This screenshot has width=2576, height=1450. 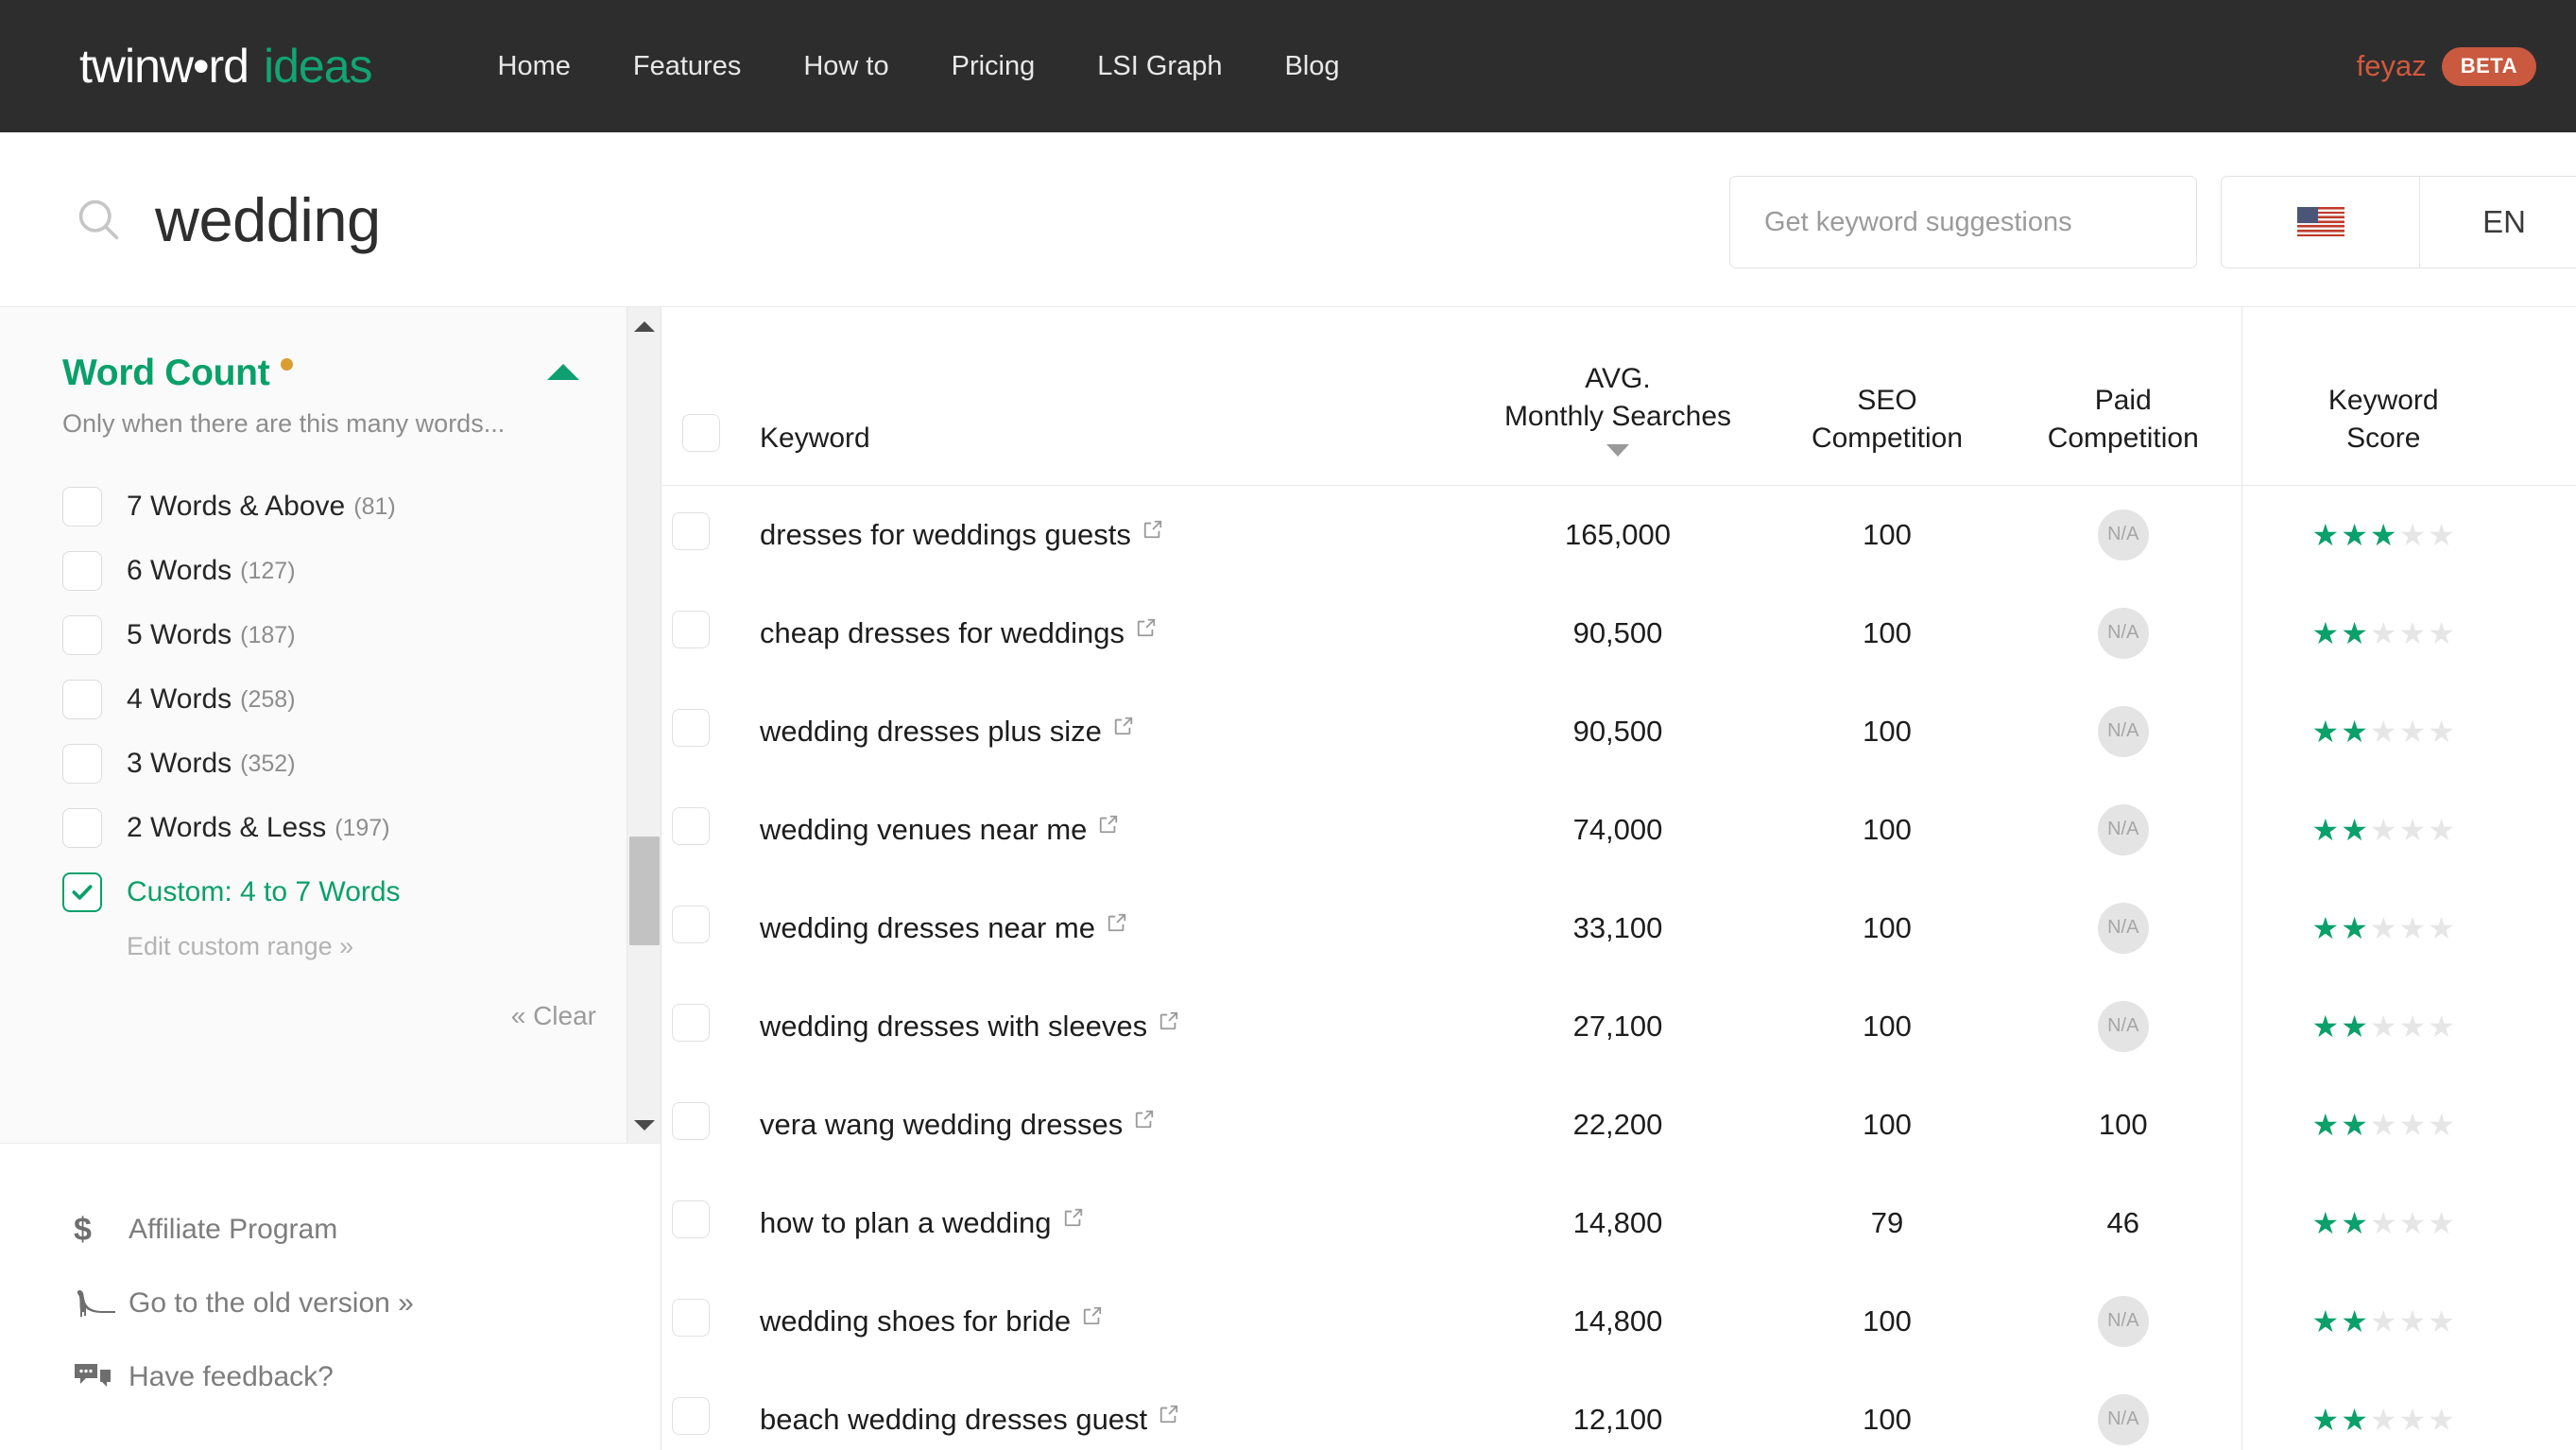 I want to click on filter-option-label: 4 Words, so click(x=179, y=699).